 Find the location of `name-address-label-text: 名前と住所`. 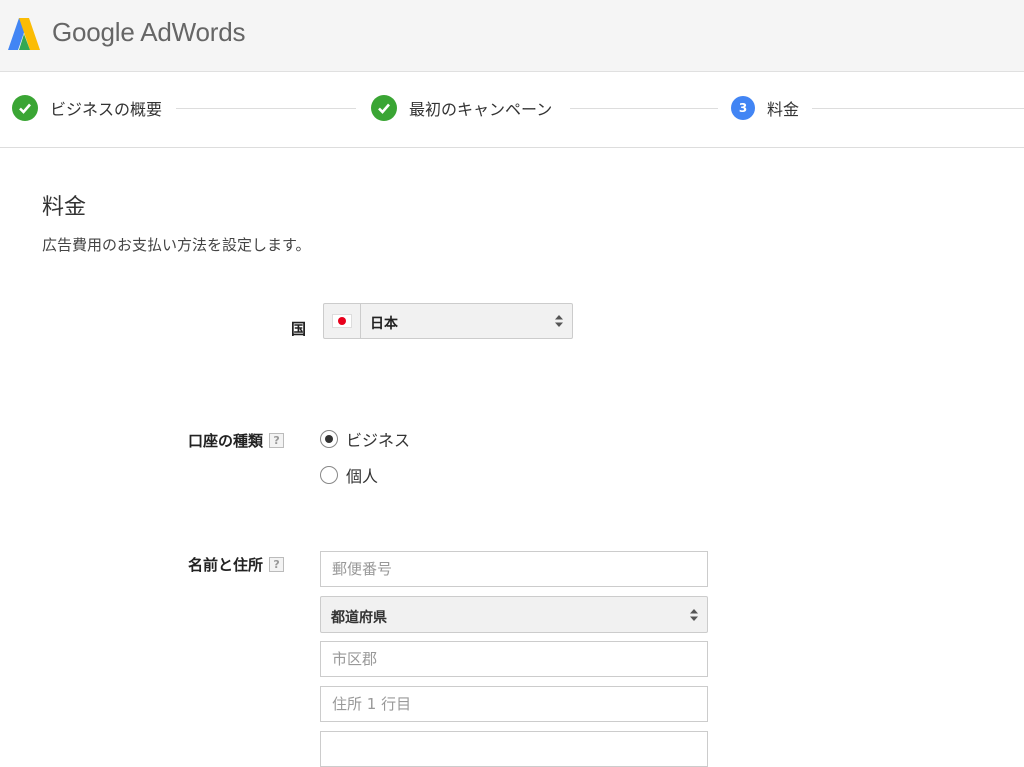

name-address-label-text: 名前と住所 is located at coordinates (226, 565).